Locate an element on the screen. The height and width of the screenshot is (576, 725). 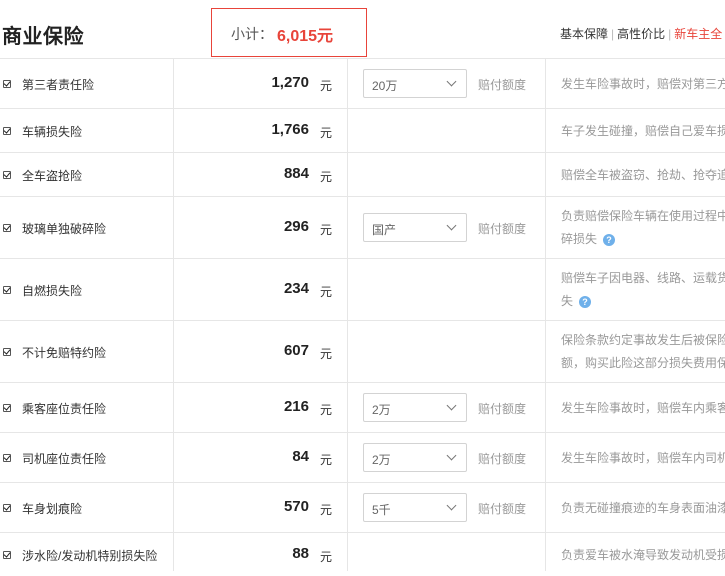
coverage-description-line: 发生车险事故时，赔偿车内乘客 is located at coordinates (643, 408).